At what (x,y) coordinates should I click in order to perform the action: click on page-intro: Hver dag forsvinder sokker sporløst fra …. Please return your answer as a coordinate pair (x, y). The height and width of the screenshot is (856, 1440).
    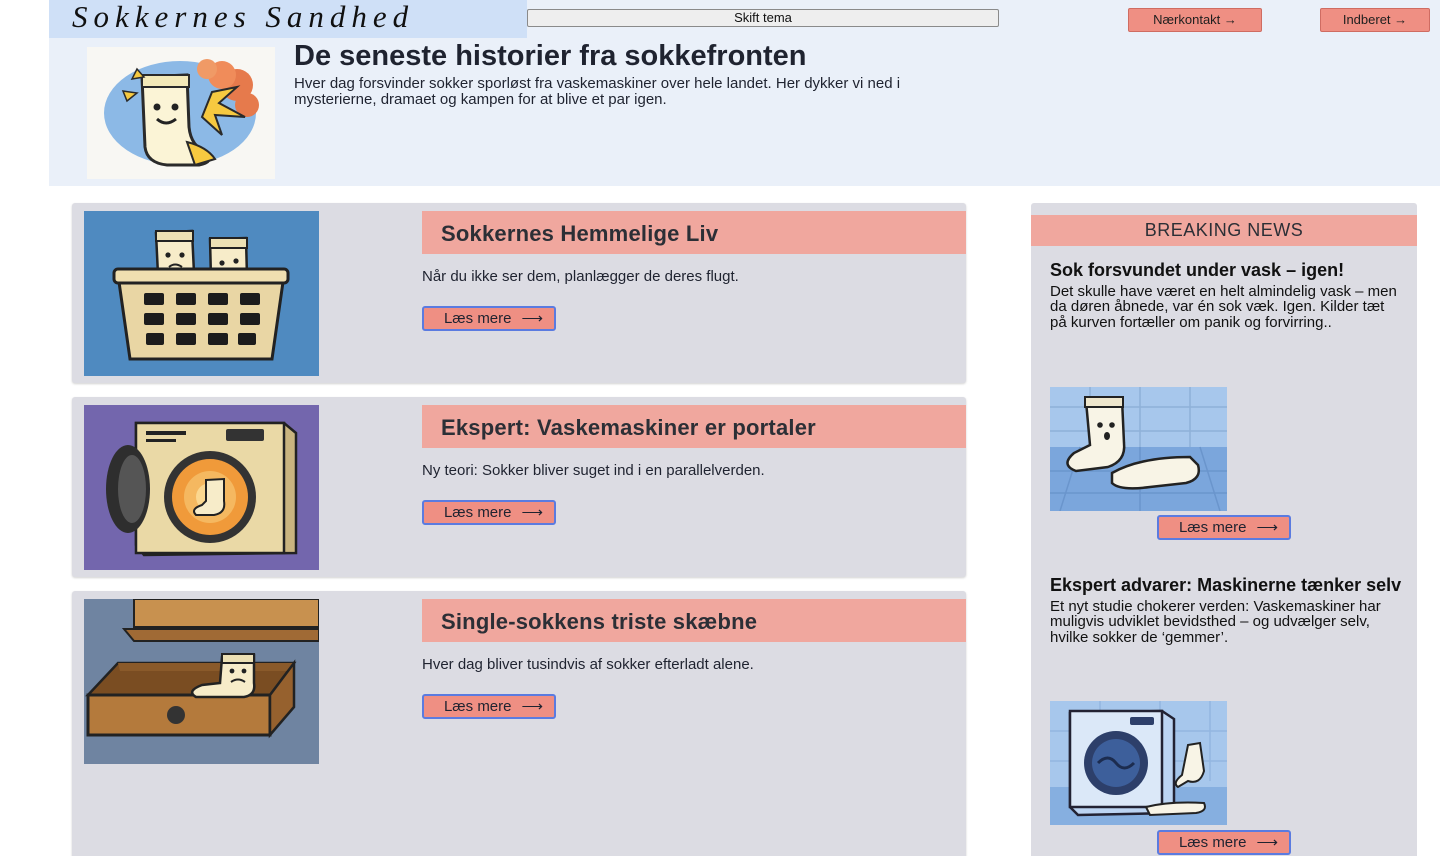
    Looking at the image, I should click on (597, 91).